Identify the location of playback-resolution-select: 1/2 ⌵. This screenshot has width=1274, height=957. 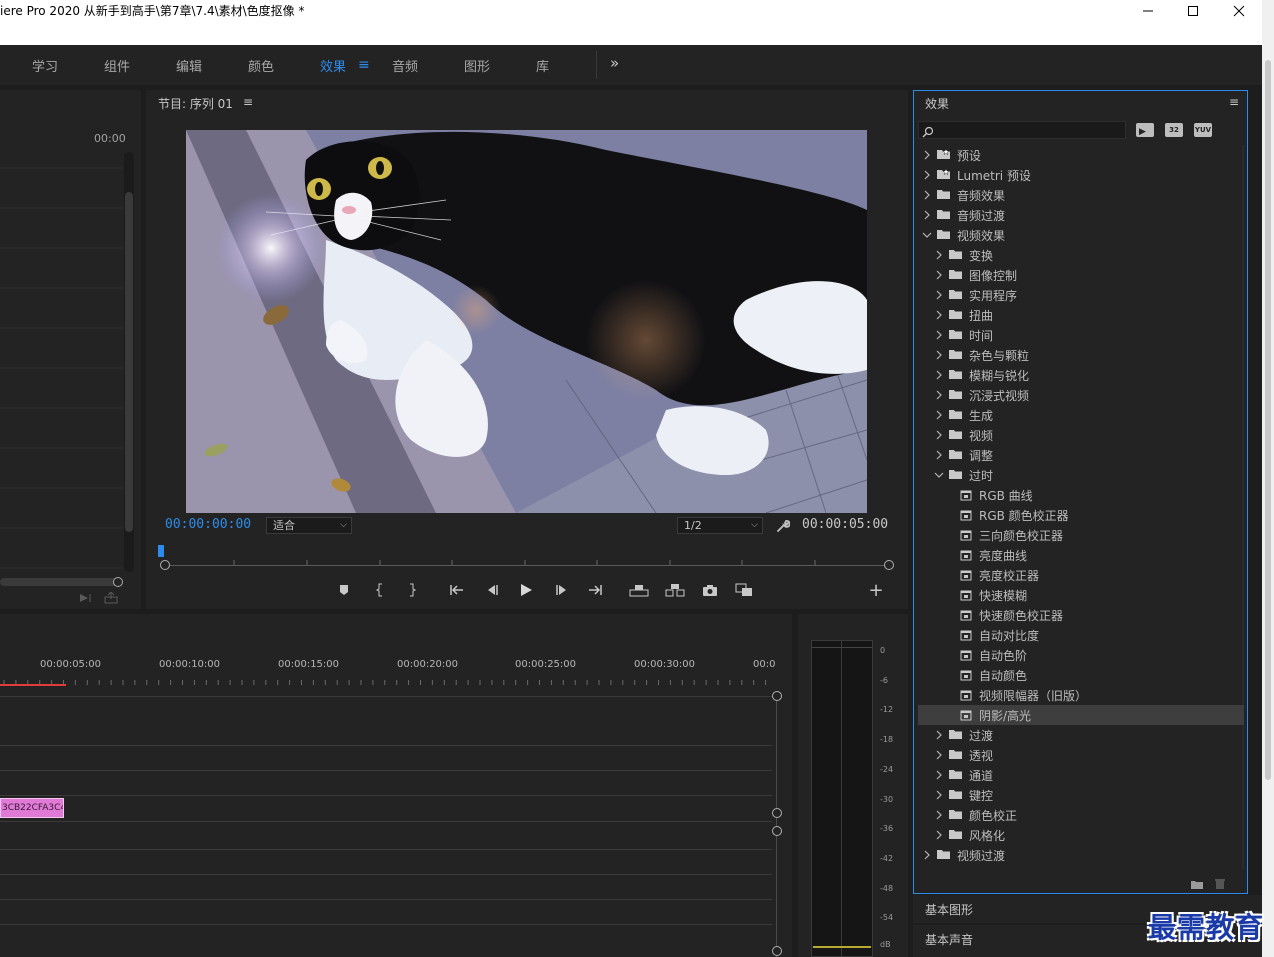
(720, 525).